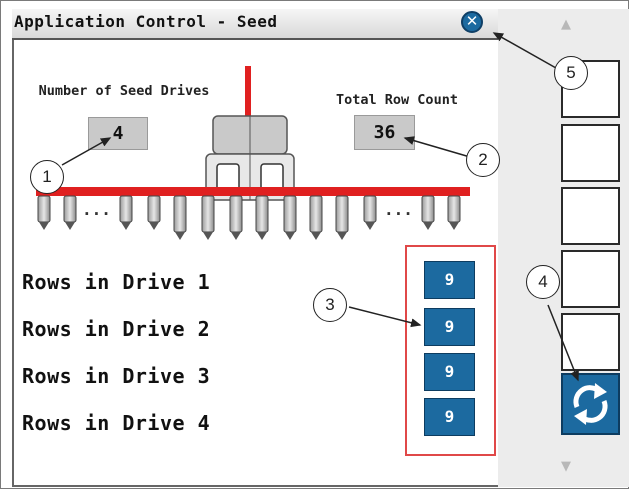 The height and width of the screenshot is (491, 631). I want to click on callout-4: 4, so click(543, 282).